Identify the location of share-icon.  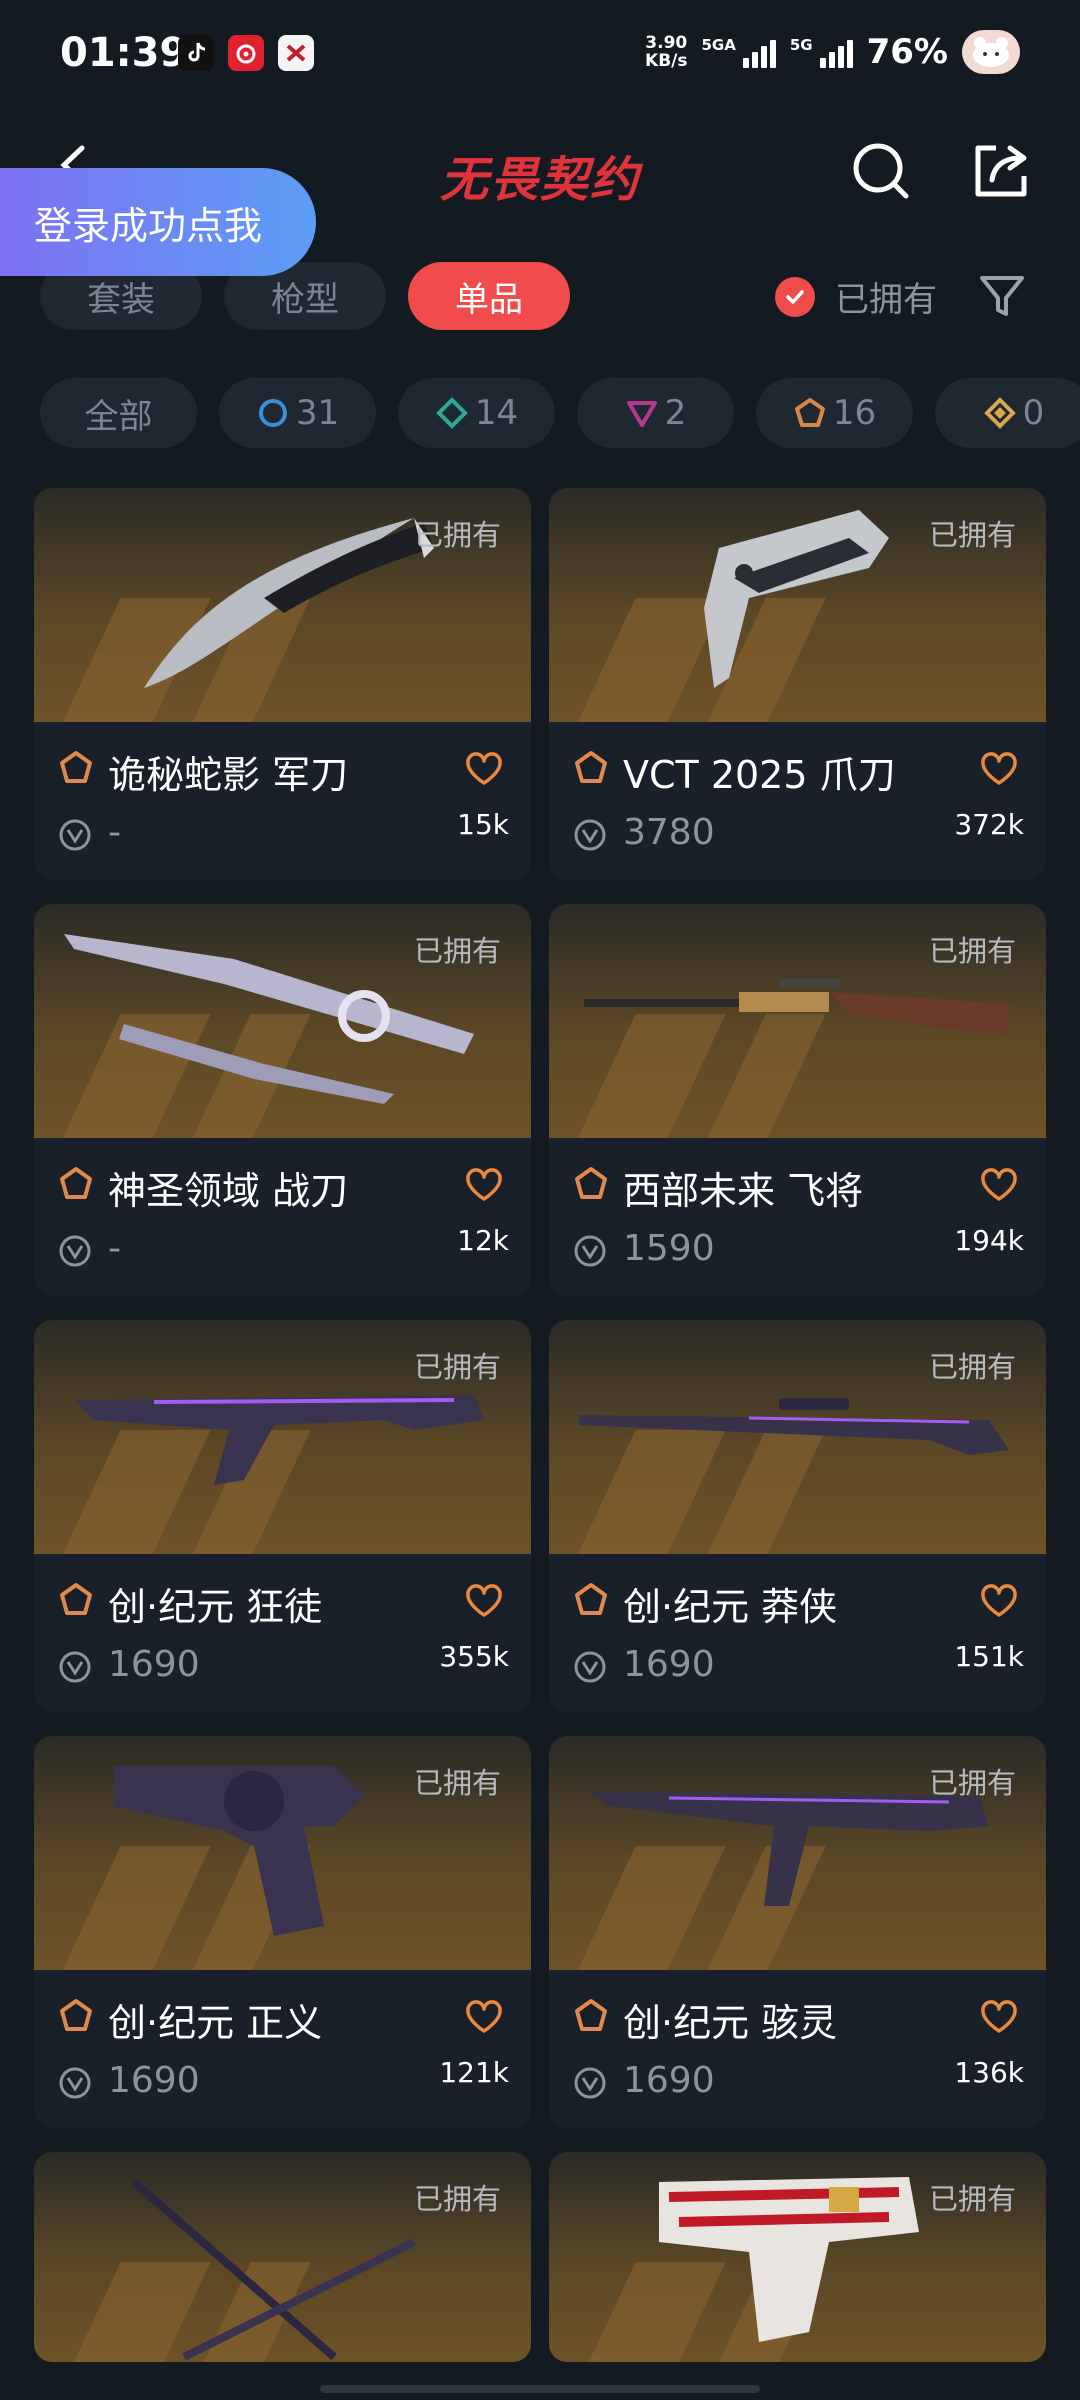
(1001, 171).